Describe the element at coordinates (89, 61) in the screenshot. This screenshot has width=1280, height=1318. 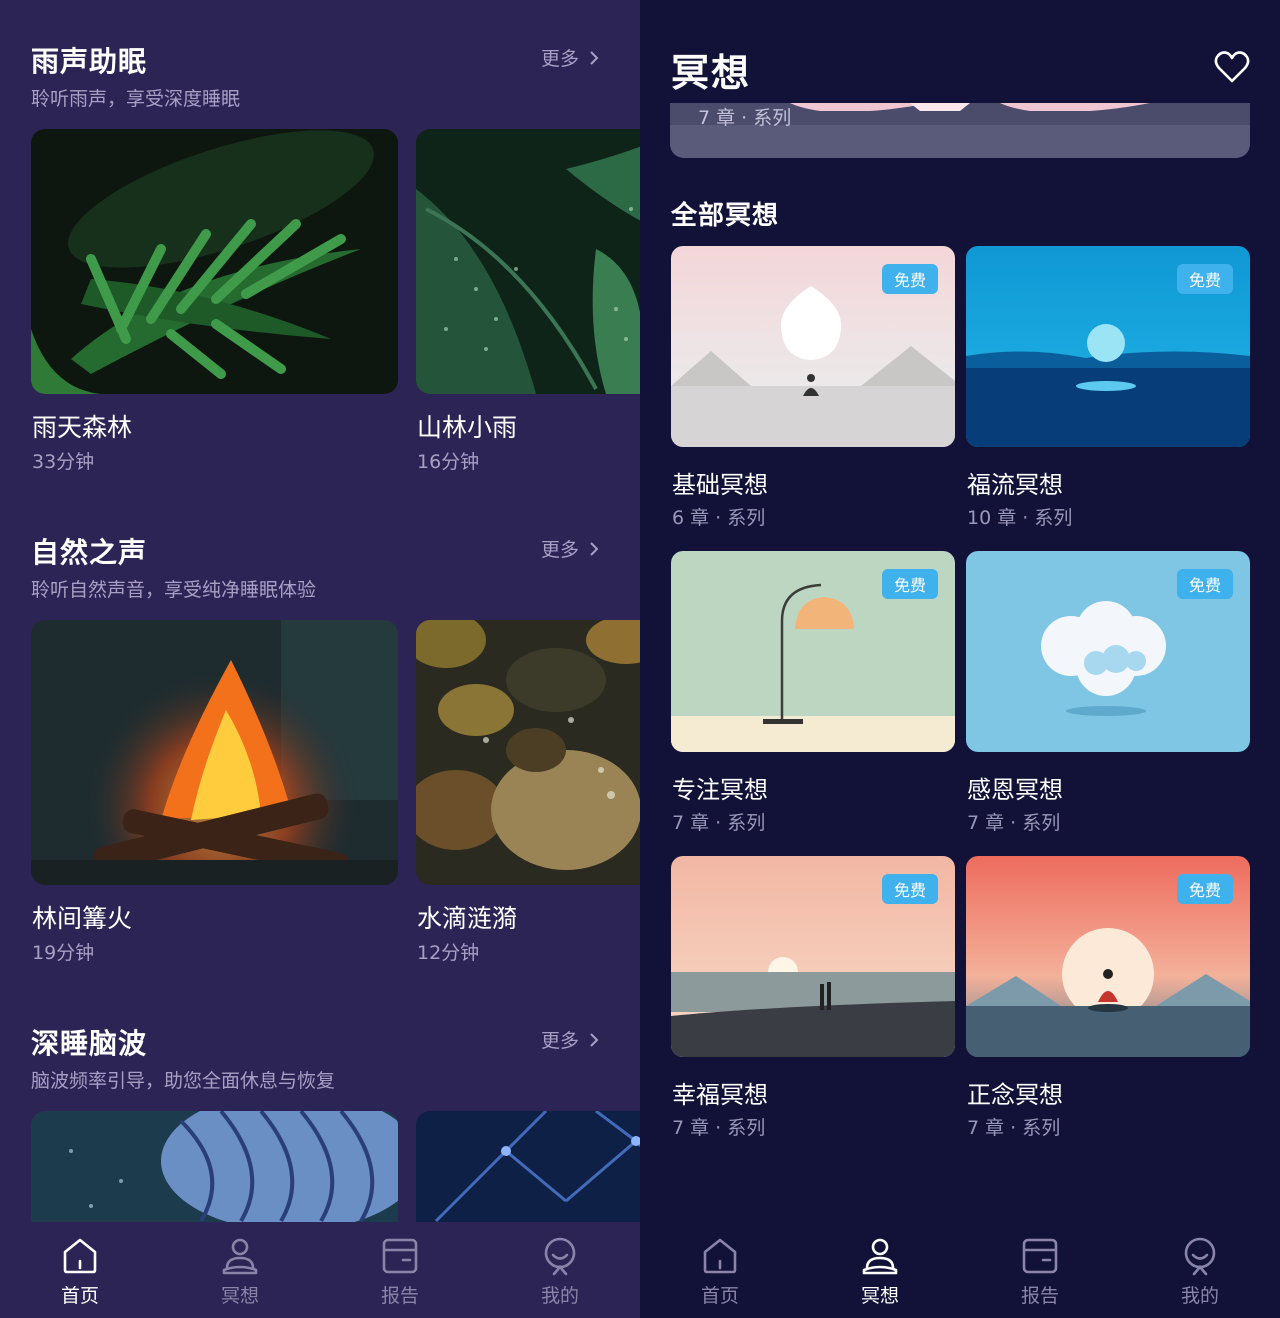
I see `section-title: 雨声助眠` at that location.